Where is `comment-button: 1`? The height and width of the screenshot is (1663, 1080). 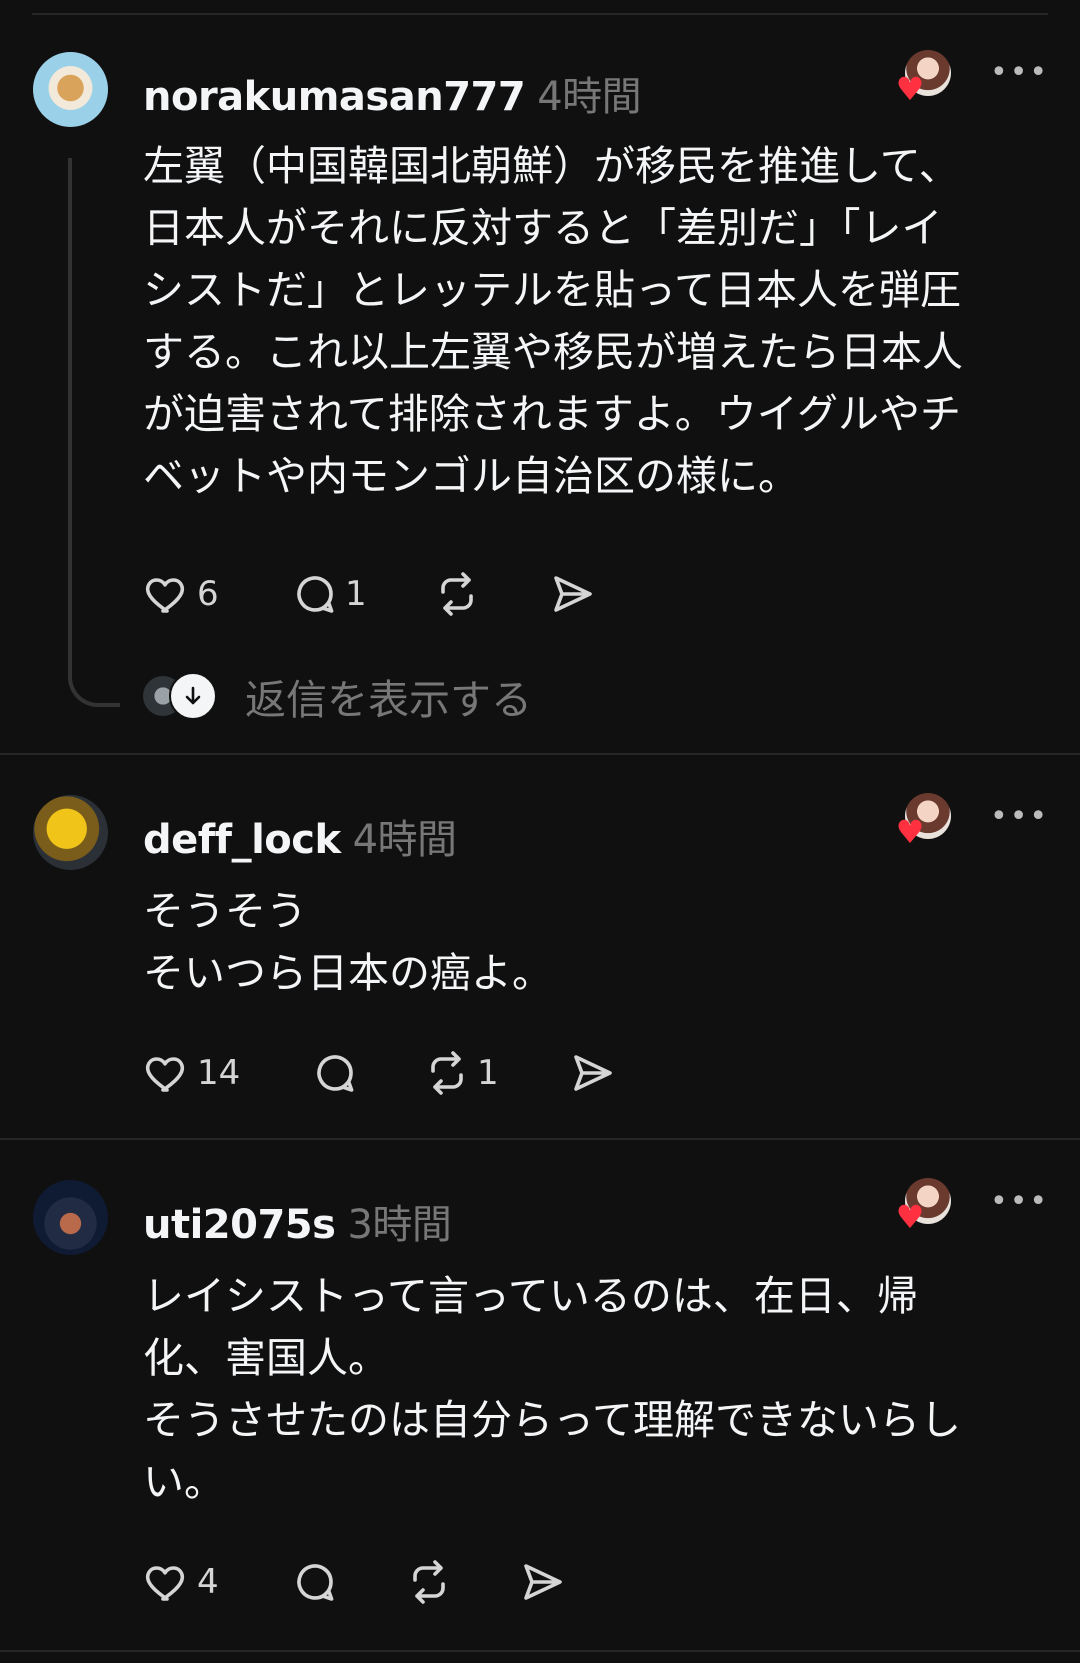
comment-button: 1 is located at coordinates (329, 594).